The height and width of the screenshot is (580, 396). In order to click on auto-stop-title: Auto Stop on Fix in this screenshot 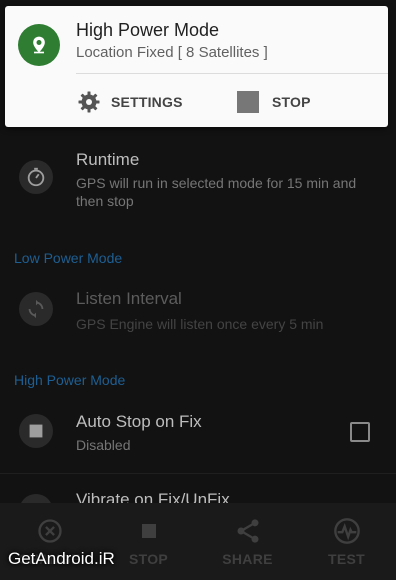, I will do `click(139, 421)`.